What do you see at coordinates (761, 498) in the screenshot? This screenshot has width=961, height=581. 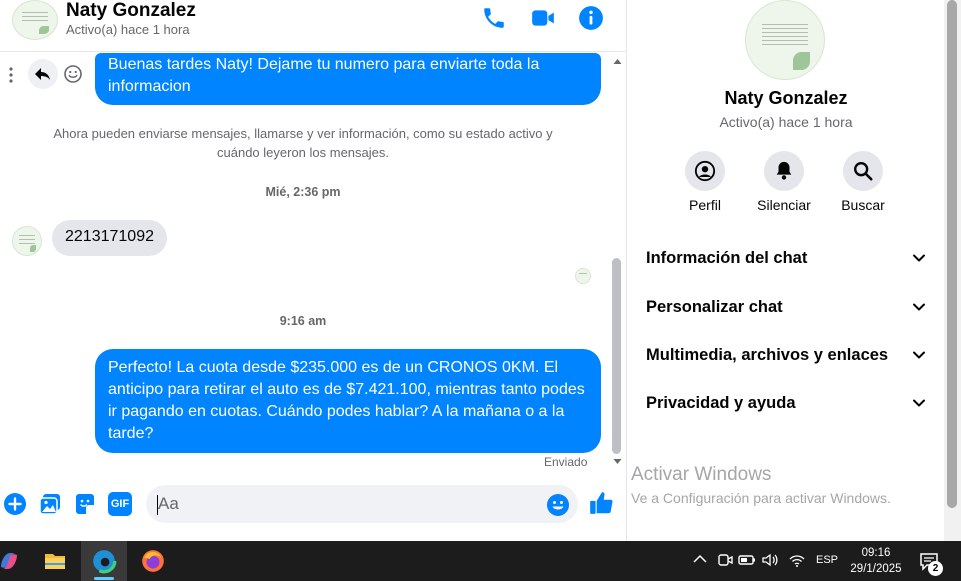 I see `watermark-subtitle: Ve a Configuración para activar Windows.` at bounding box center [761, 498].